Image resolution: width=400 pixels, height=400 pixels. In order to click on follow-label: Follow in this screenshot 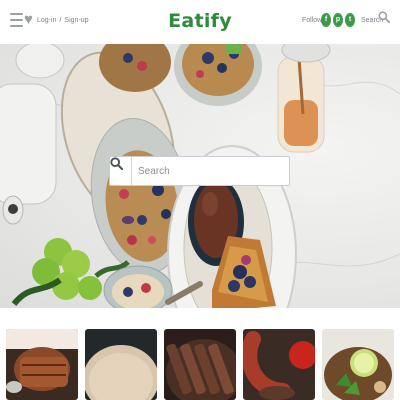, I will do `click(312, 20)`.